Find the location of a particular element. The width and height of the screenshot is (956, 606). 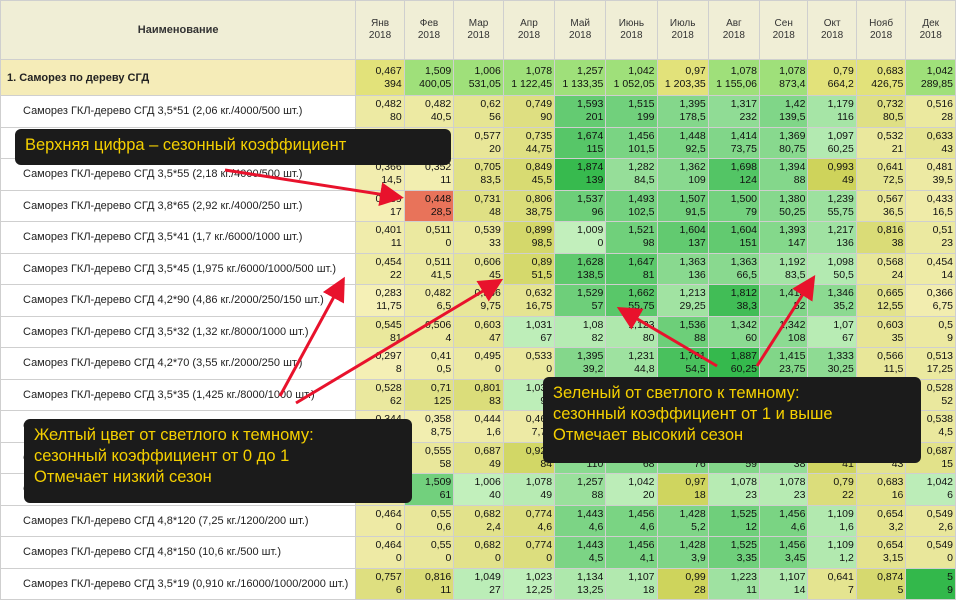

value-cell: 0,566 11,5 is located at coordinates (881, 363).